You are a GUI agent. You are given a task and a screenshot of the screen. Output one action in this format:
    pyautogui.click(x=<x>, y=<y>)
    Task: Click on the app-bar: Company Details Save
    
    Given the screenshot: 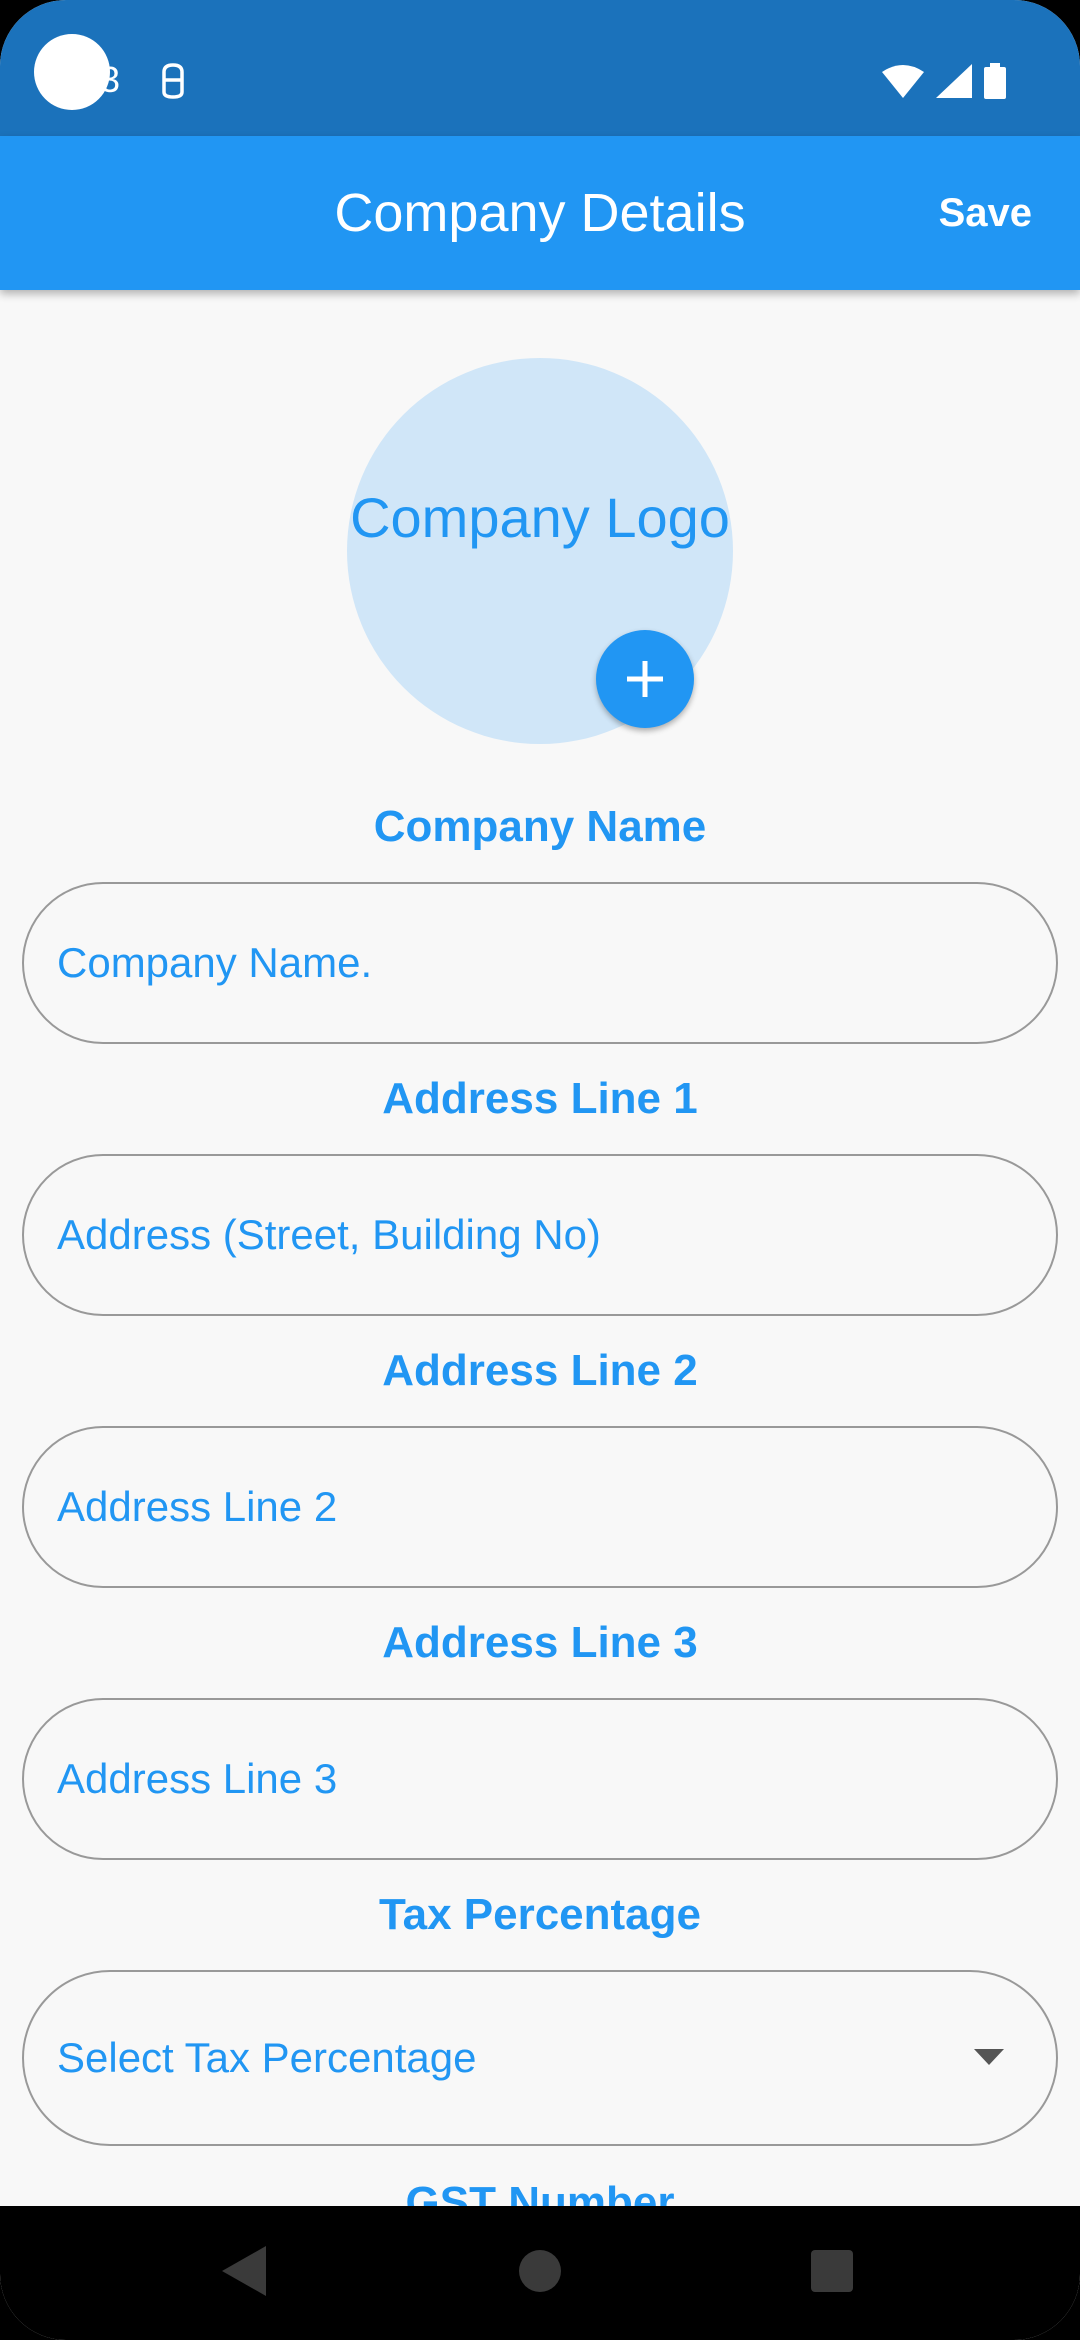 What is the action you would take?
    pyautogui.click(x=540, y=213)
    